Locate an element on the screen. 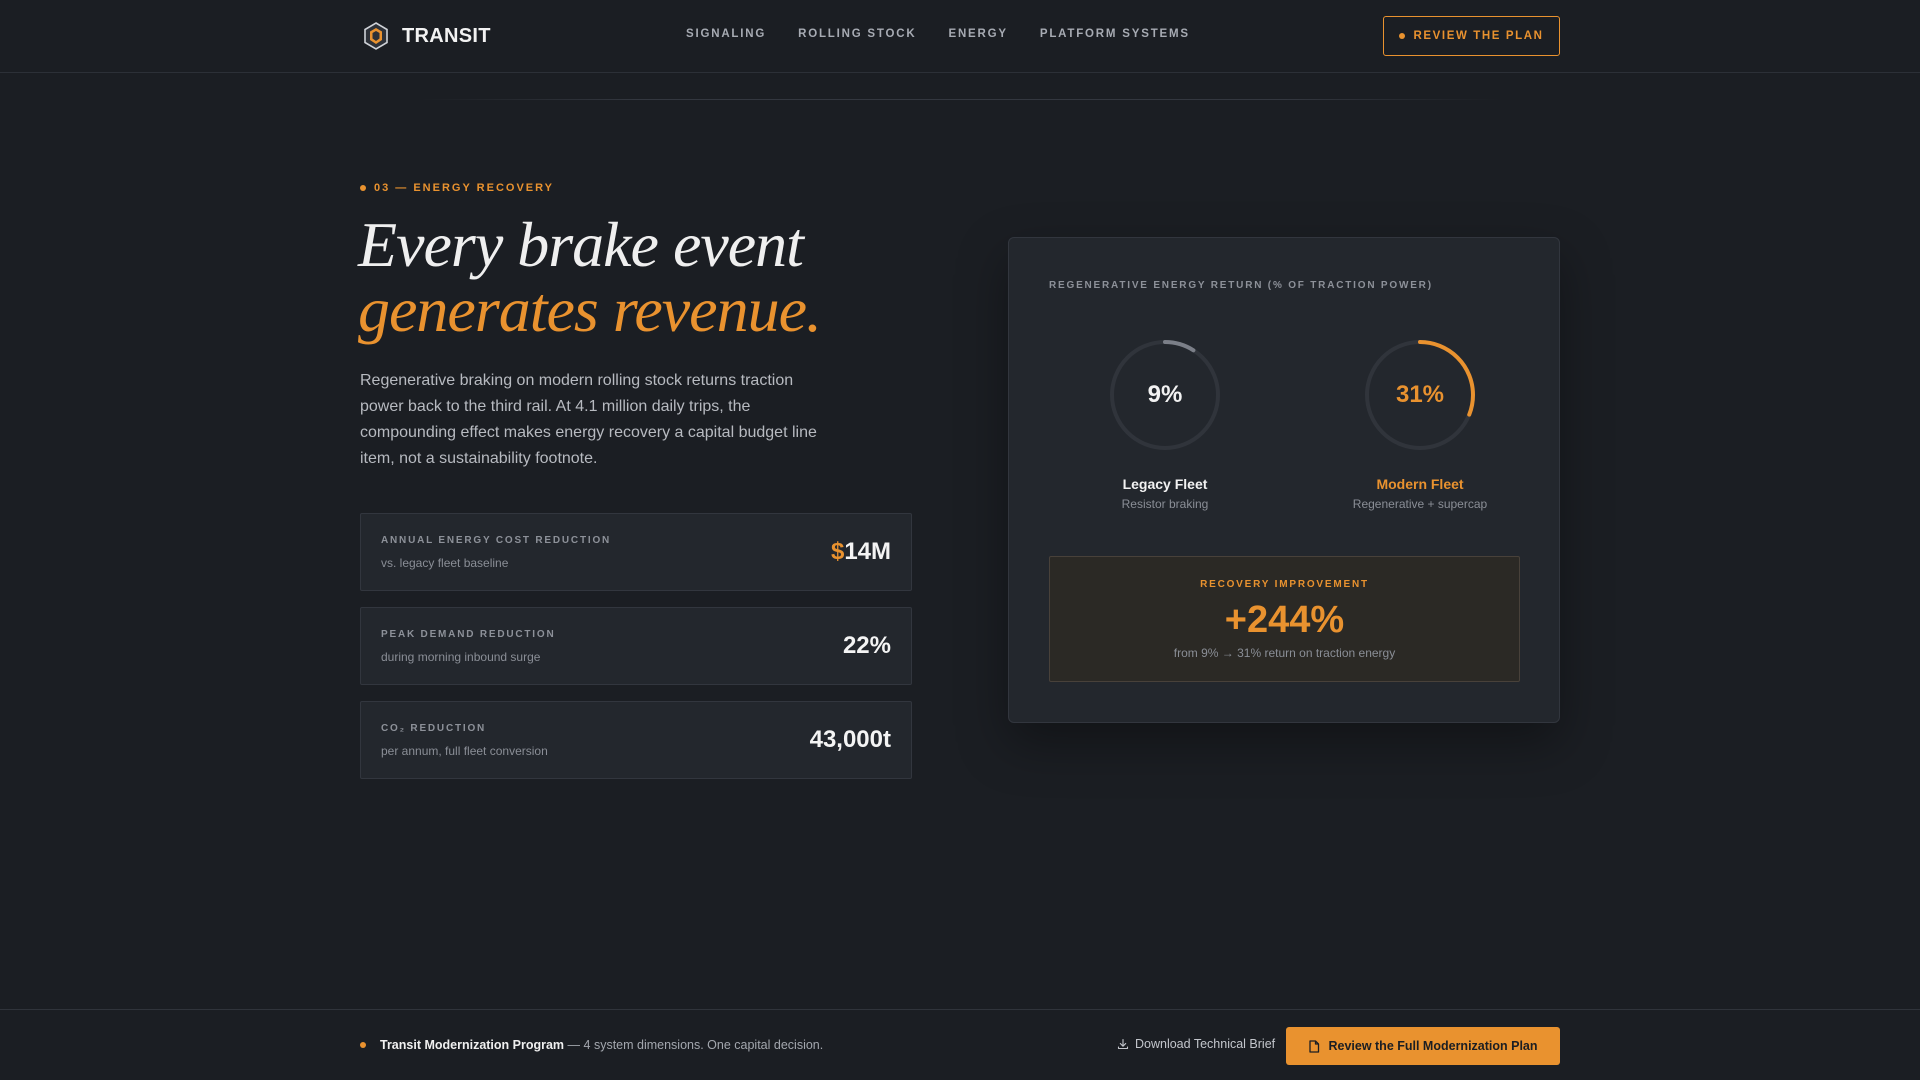 This screenshot has height=1080, width=1920. nav-item-rolling-stock: ROLLING STOCK is located at coordinates (857, 34).